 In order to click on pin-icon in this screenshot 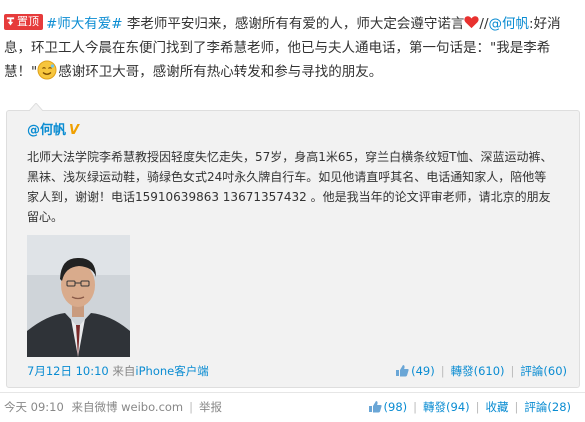, I will do `click(10, 21)`.